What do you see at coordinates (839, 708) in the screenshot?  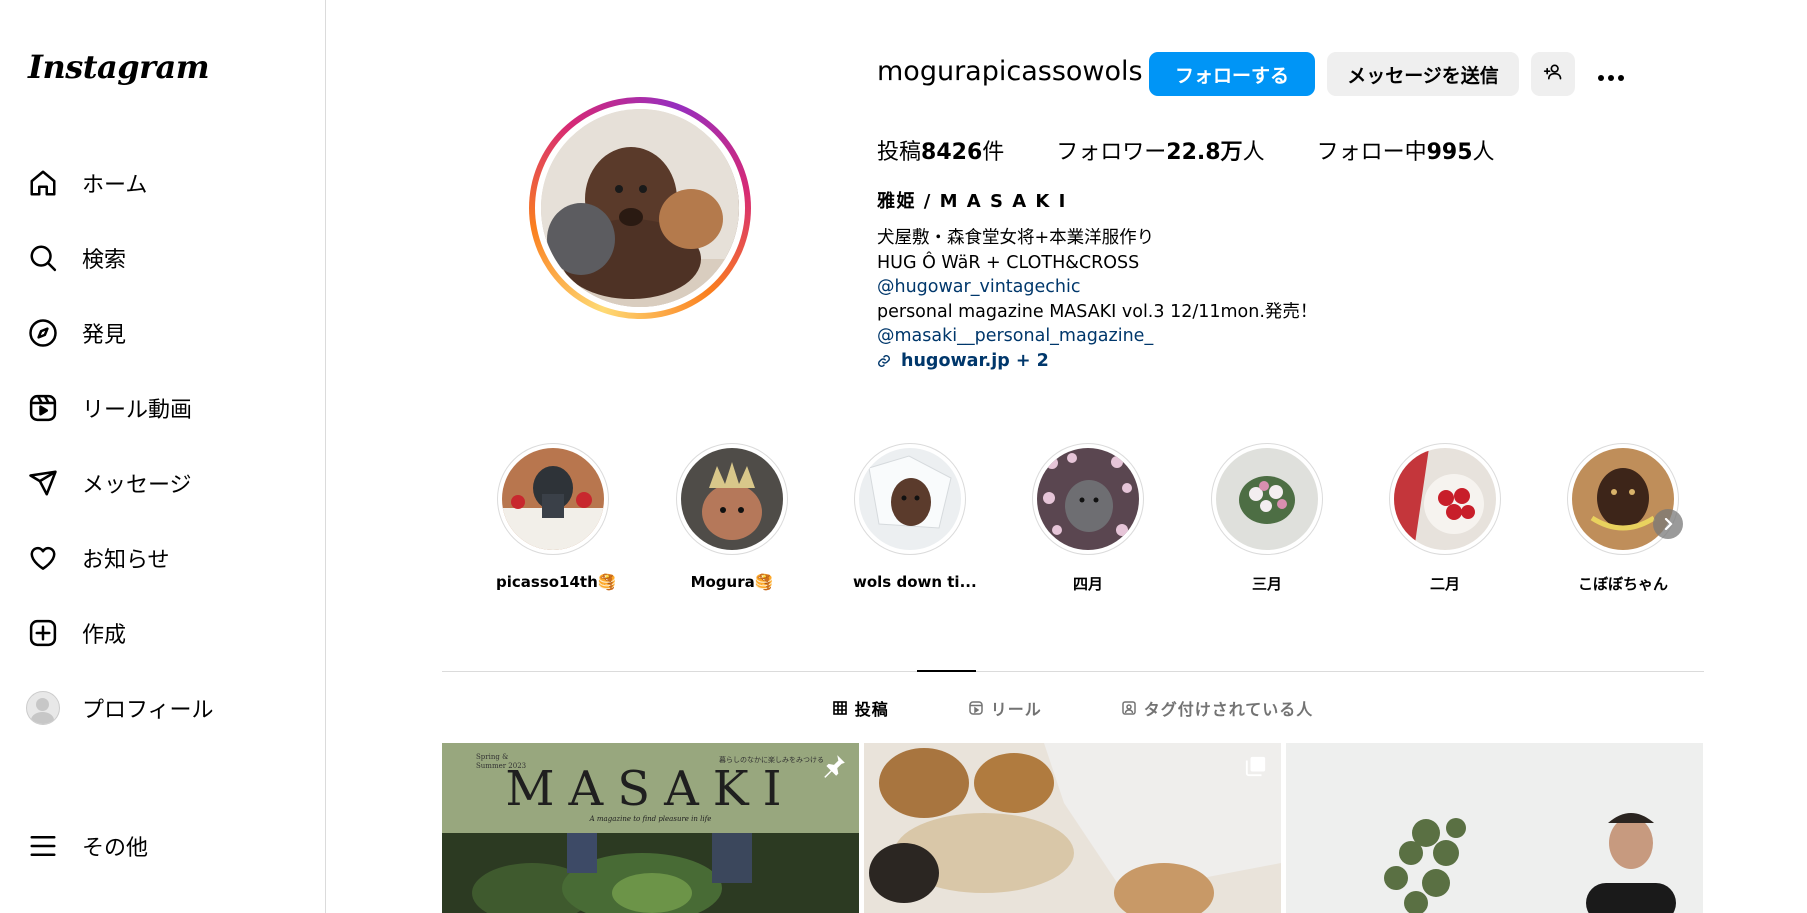 I see `grid-icon` at bounding box center [839, 708].